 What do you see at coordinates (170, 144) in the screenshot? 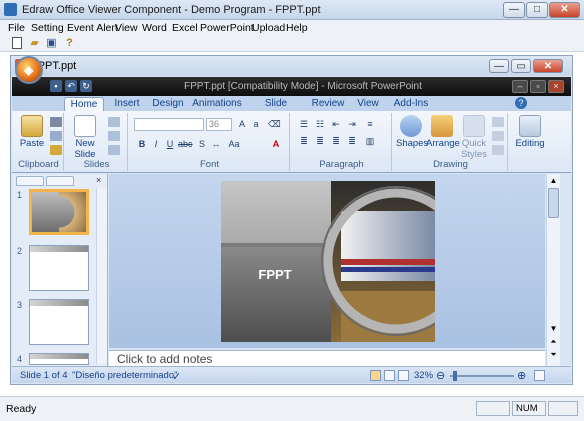
I see `underline-icon: U` at bounding box center [170, 144].